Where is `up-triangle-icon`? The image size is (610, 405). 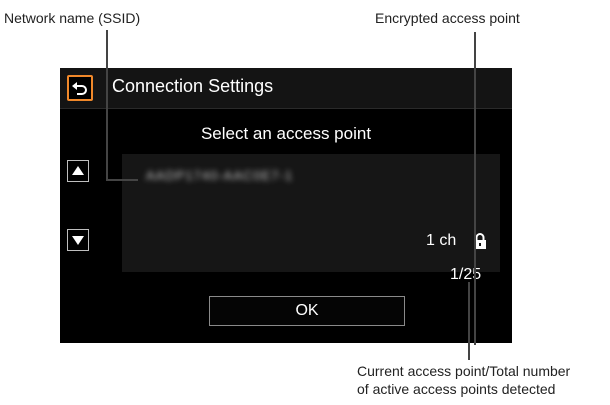
up-triangle-icon is located at coordinates (78, 170).